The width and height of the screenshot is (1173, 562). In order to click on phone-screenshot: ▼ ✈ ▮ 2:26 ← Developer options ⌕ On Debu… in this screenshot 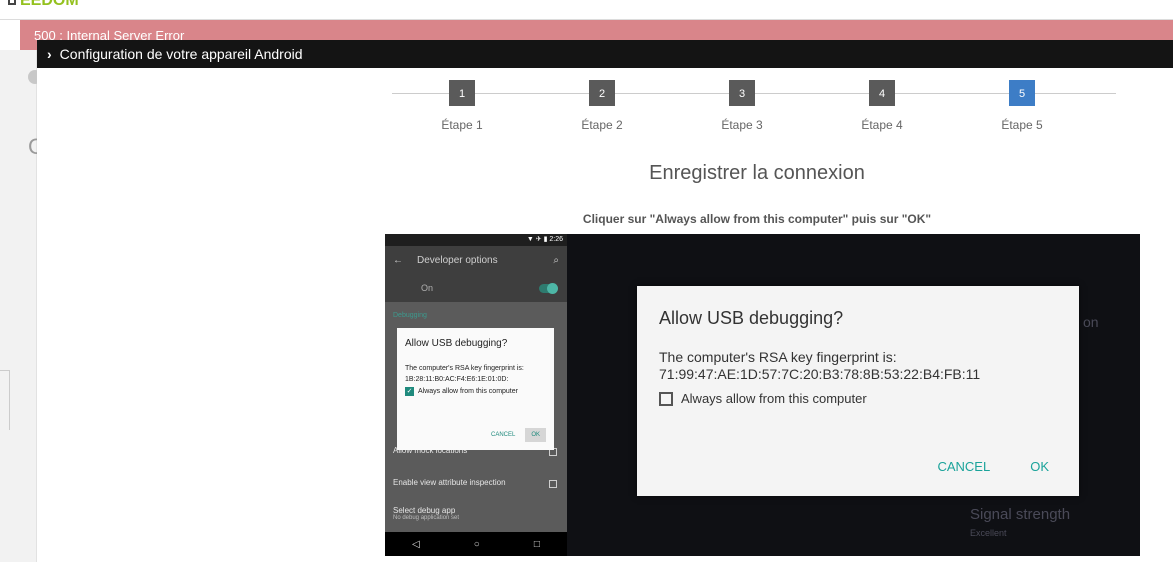, I will do `click(476, 395)`.